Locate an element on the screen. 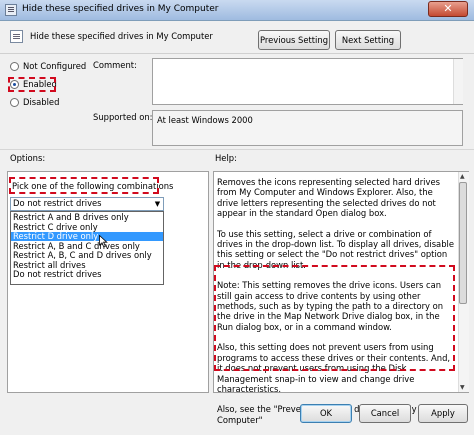 This screenshot has width=474, height=435. scroll-up-icon: ▲ is located at coordinates (462, 176).